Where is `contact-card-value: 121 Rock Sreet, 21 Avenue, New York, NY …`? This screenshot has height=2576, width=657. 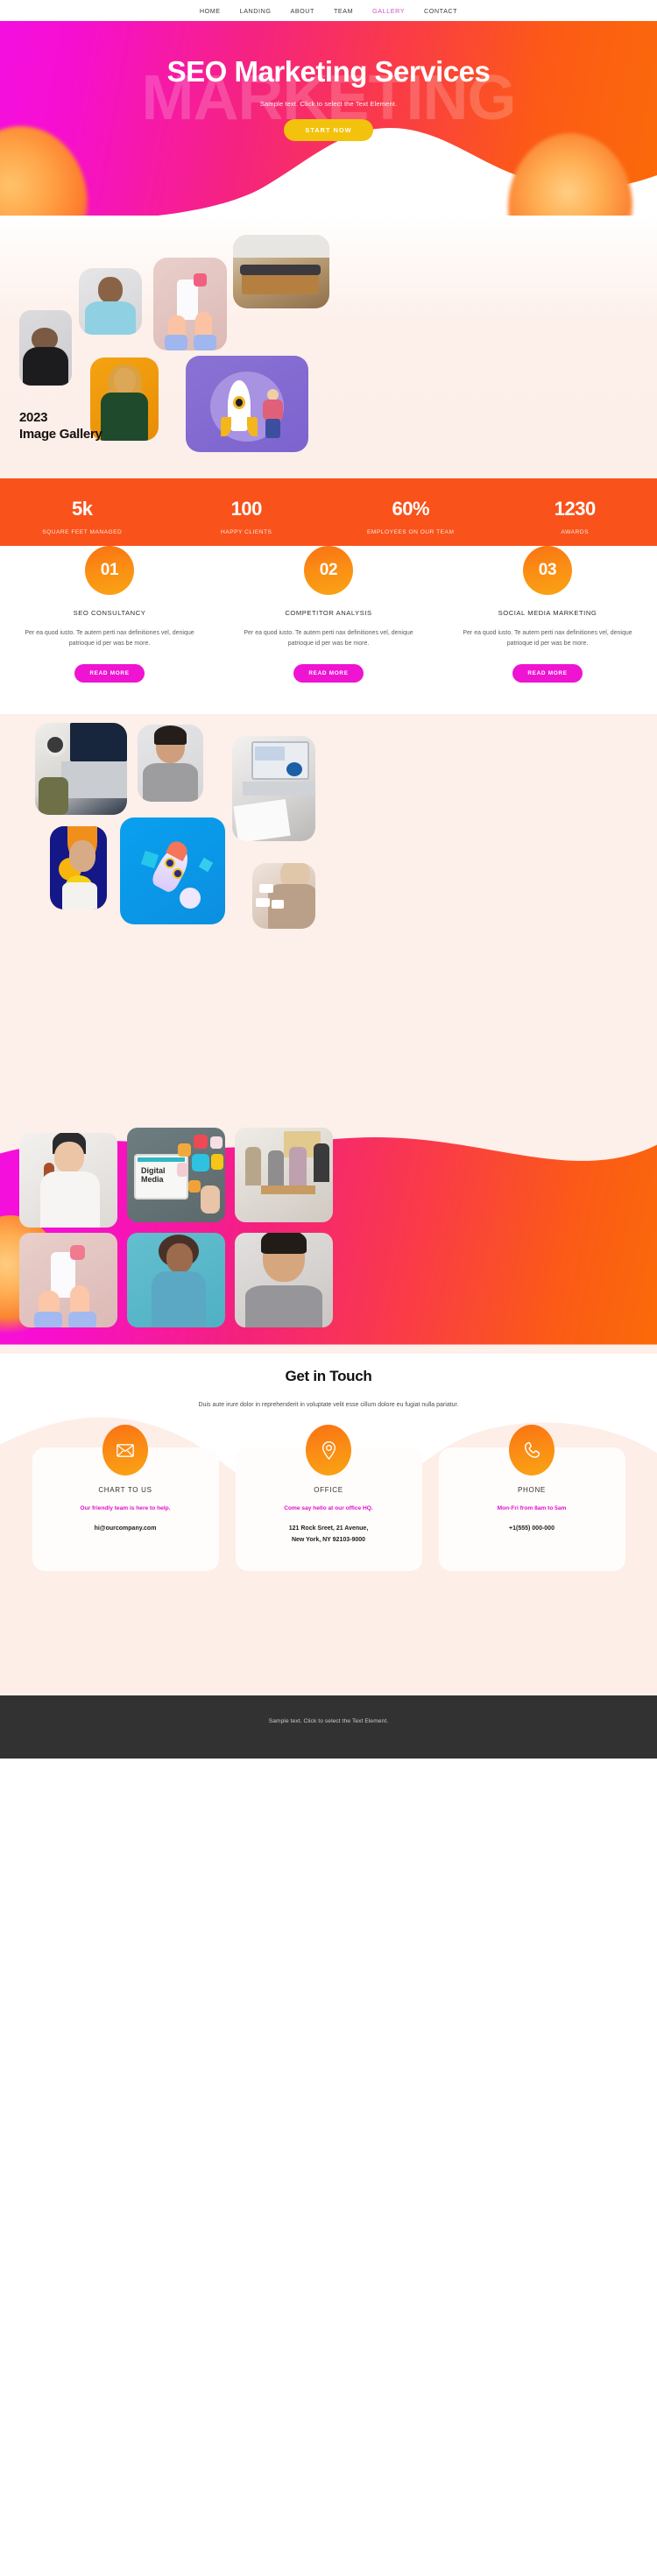
contact-card-value: 121 Rock Sreet, 21 Avenue, New York, NY … is located at coordinates (328, 1534).